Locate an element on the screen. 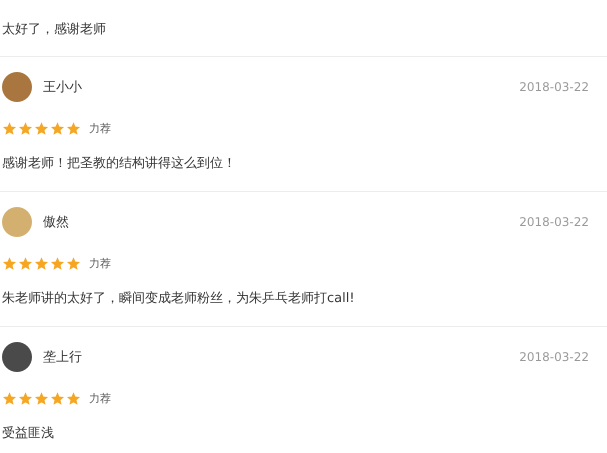 This screenshot has height=453, width=607. comment-text: 受益匪浅 is located at coordinates (28, 434).